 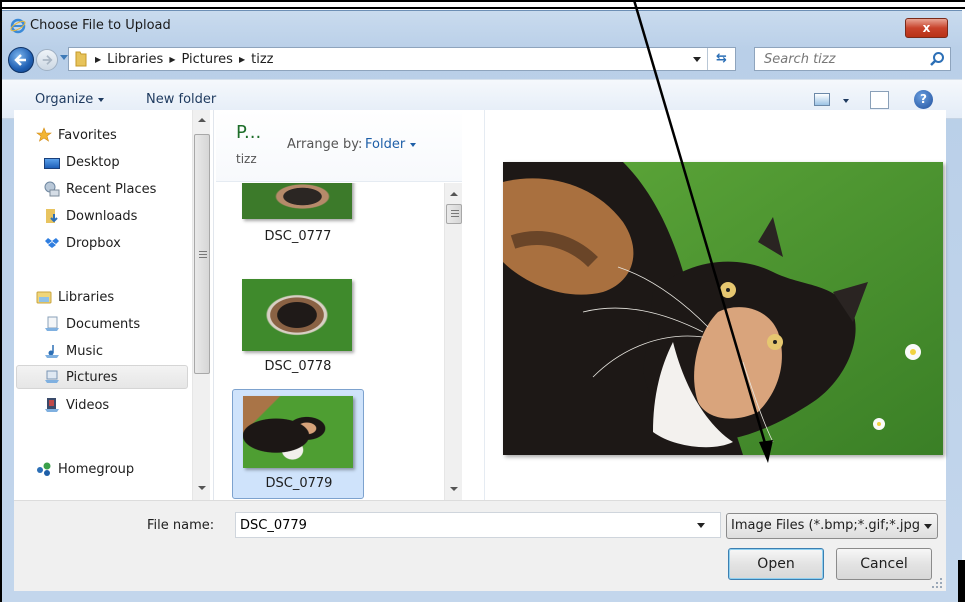 What do you see at coordinates (96, 469) in the screenshot?
I see `sidebar-item-label: Homegroup` at bounding box center [96, 469].